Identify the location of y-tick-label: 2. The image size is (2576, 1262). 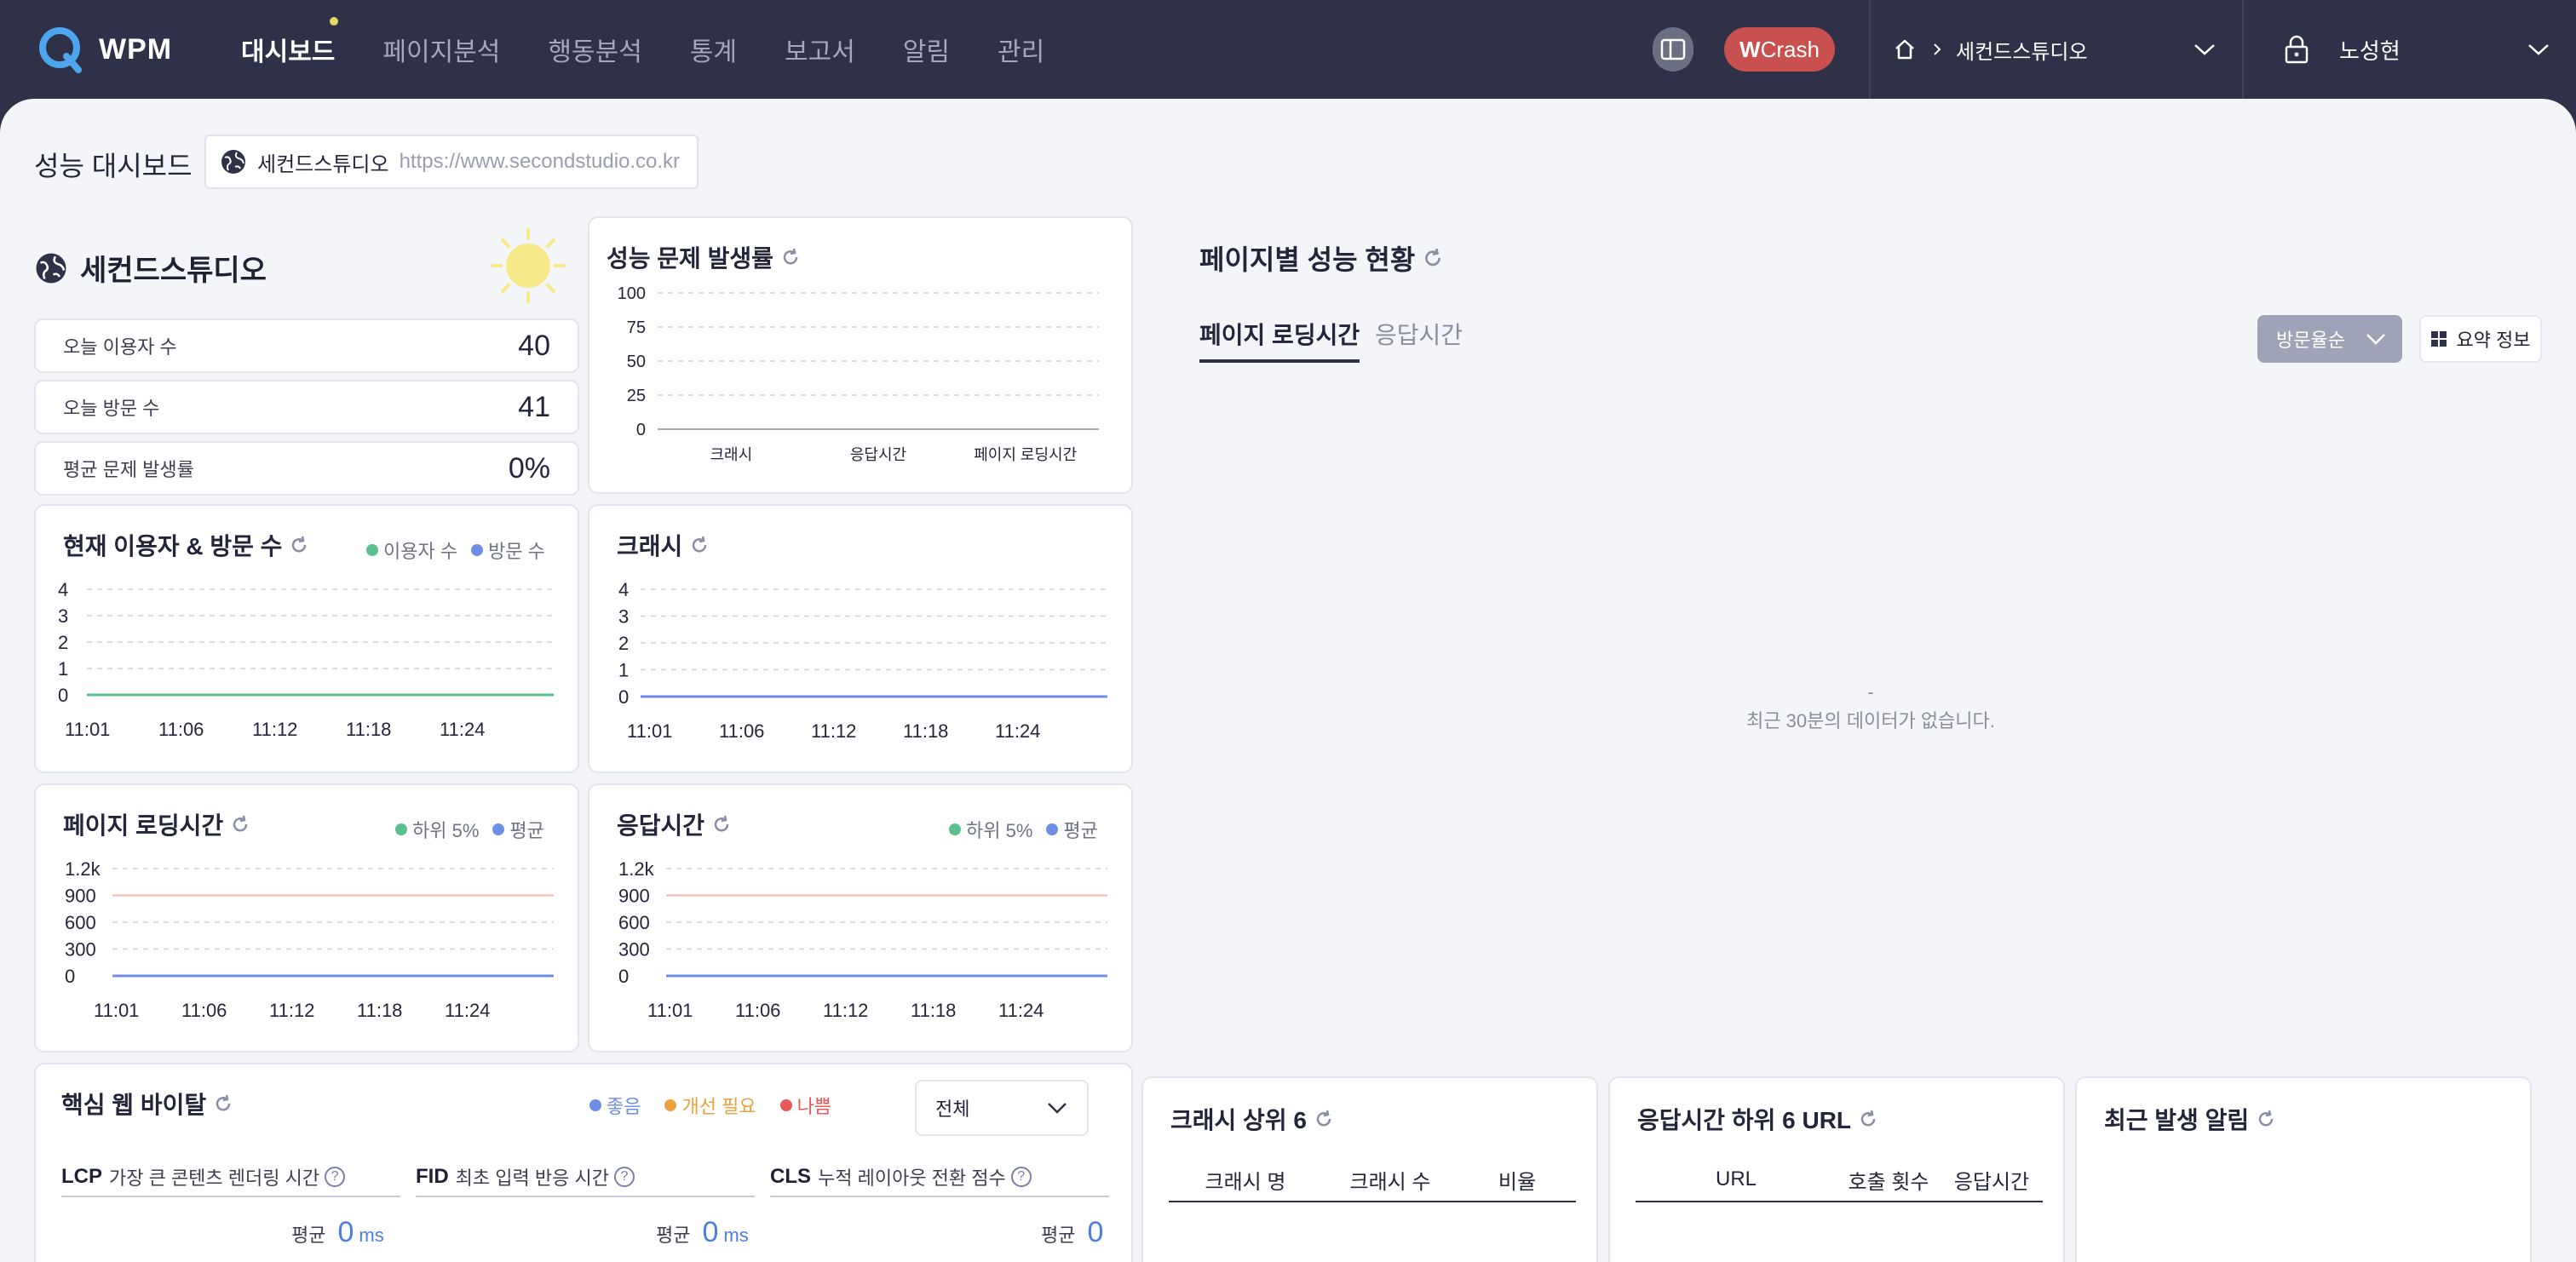
(63, 642).